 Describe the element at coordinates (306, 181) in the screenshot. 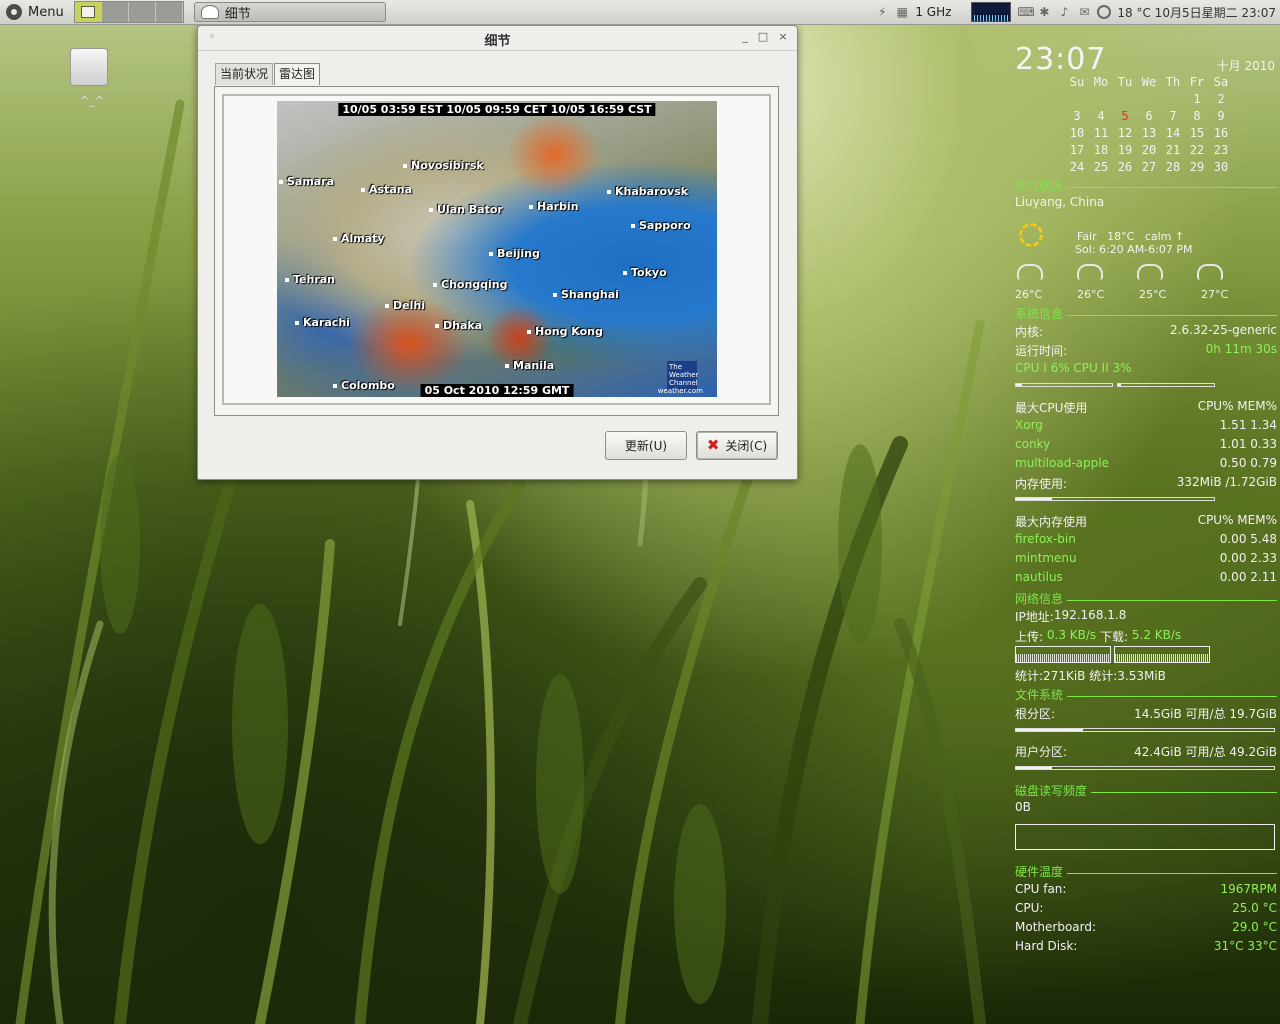

I see `city-label: Samara` at that location.